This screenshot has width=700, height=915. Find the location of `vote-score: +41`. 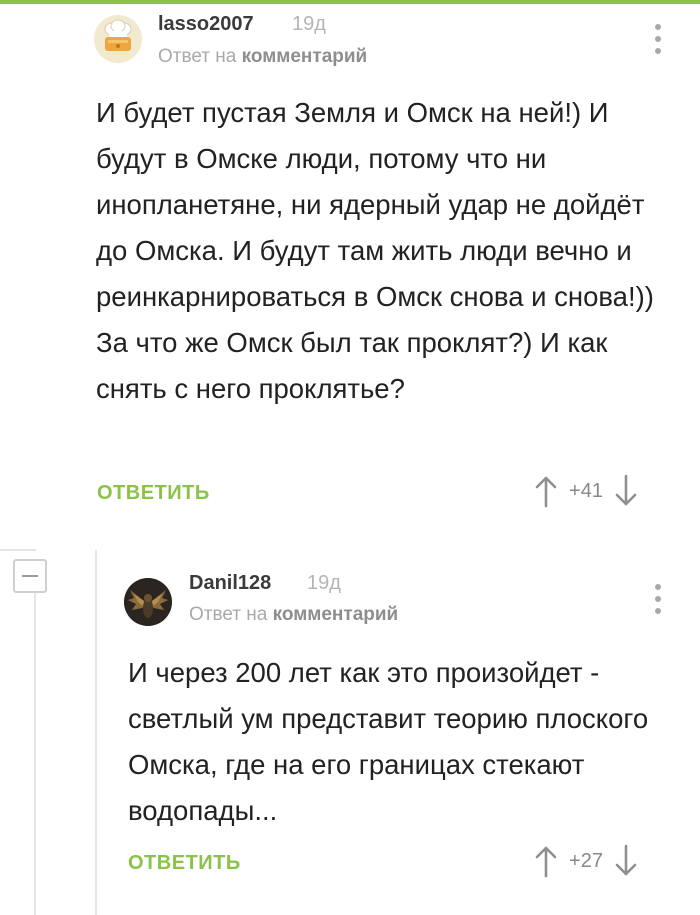

vote-score: +41 is located at coordinates (586, 490).